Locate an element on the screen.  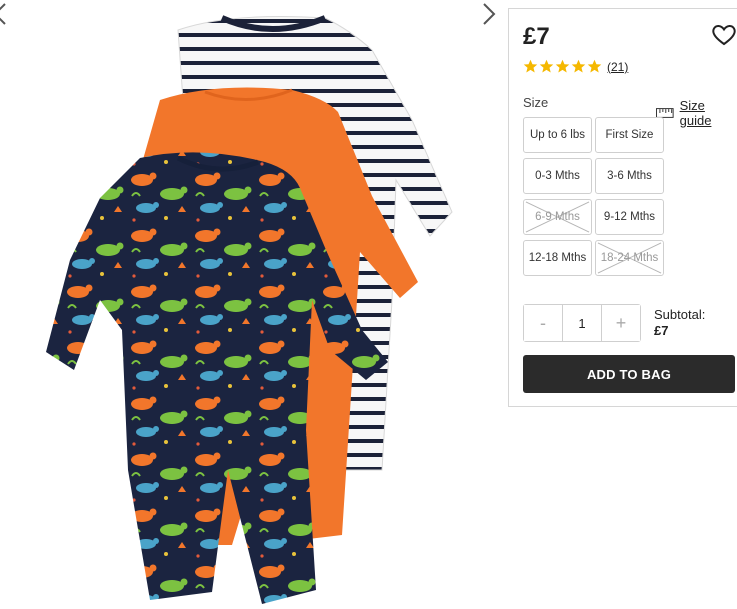
subtotal: Subtotal: £7 is located at coordinates (679, 323).